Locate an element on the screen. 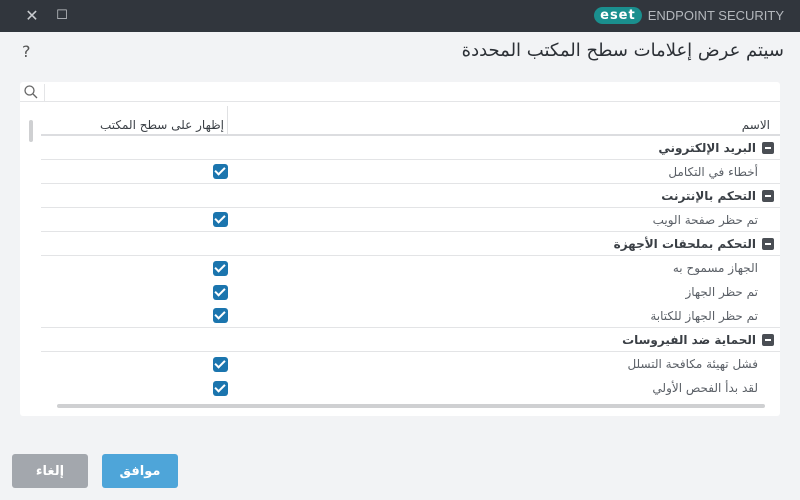  notification-label: تم حظر الجهاز is located at coordinates (721, 292).